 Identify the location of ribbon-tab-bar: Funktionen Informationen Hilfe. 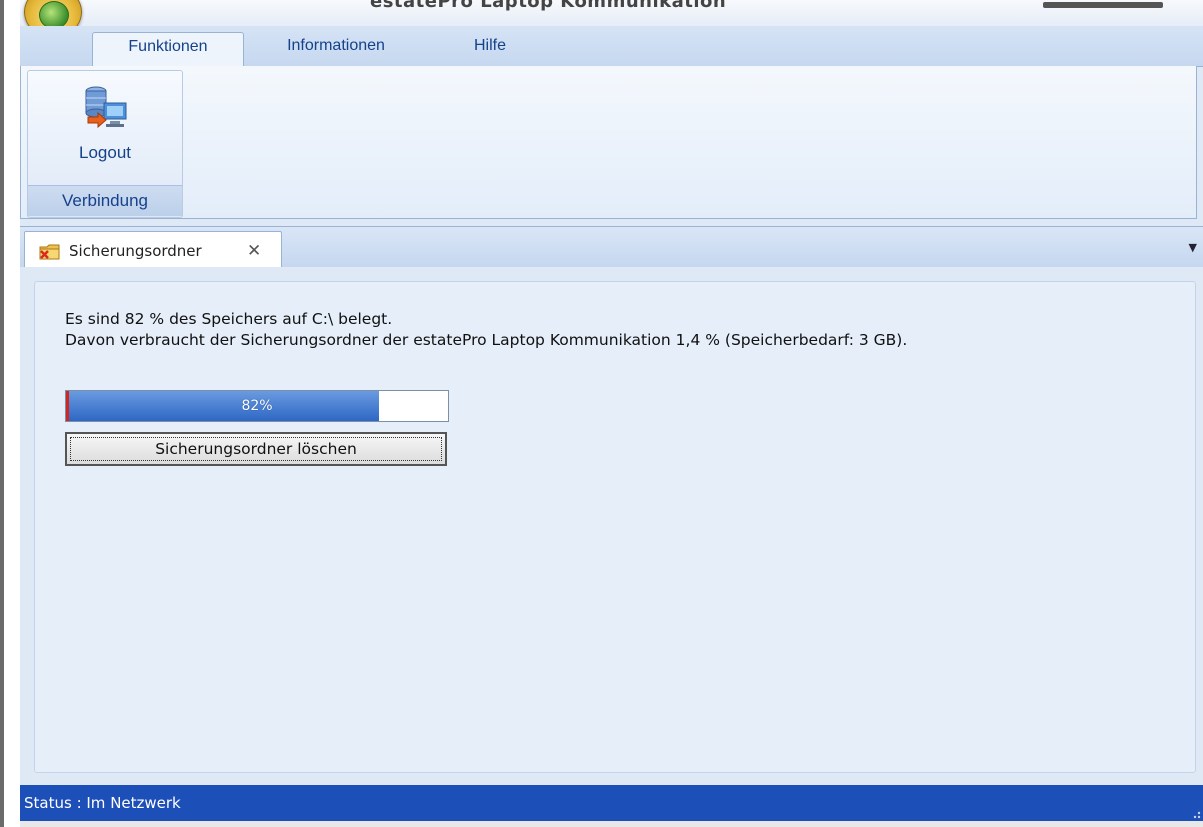
(611, 46).